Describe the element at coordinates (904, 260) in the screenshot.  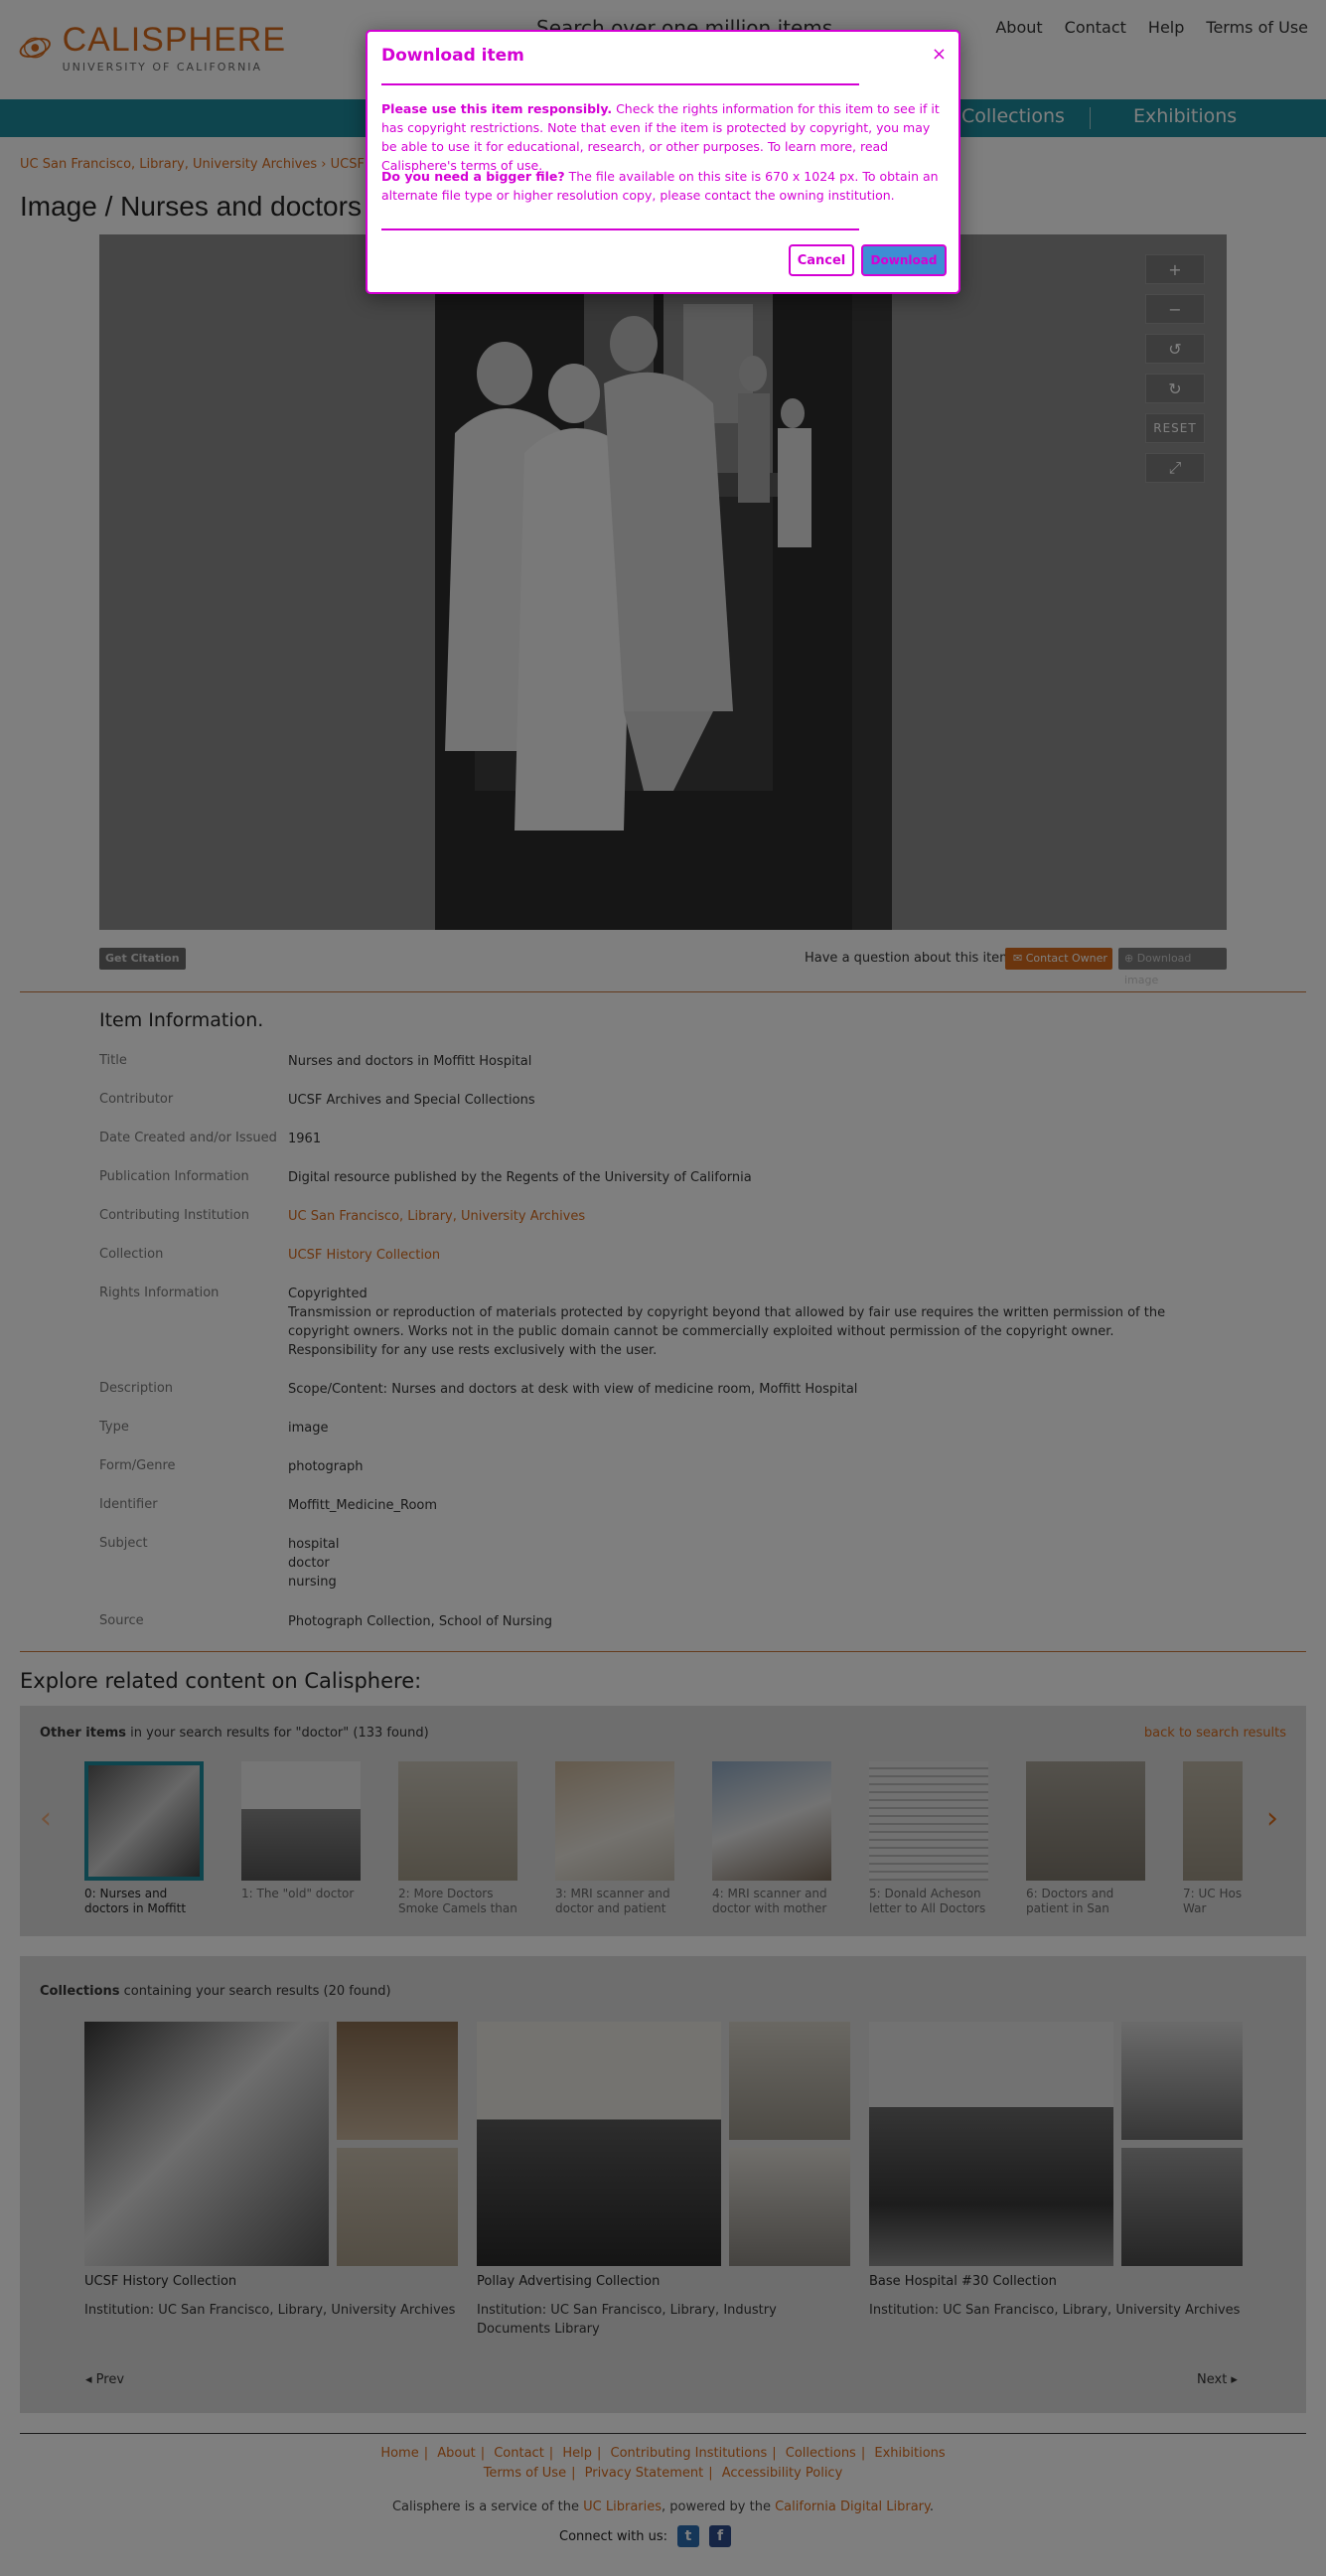
I see `download-button: Download` at that location.